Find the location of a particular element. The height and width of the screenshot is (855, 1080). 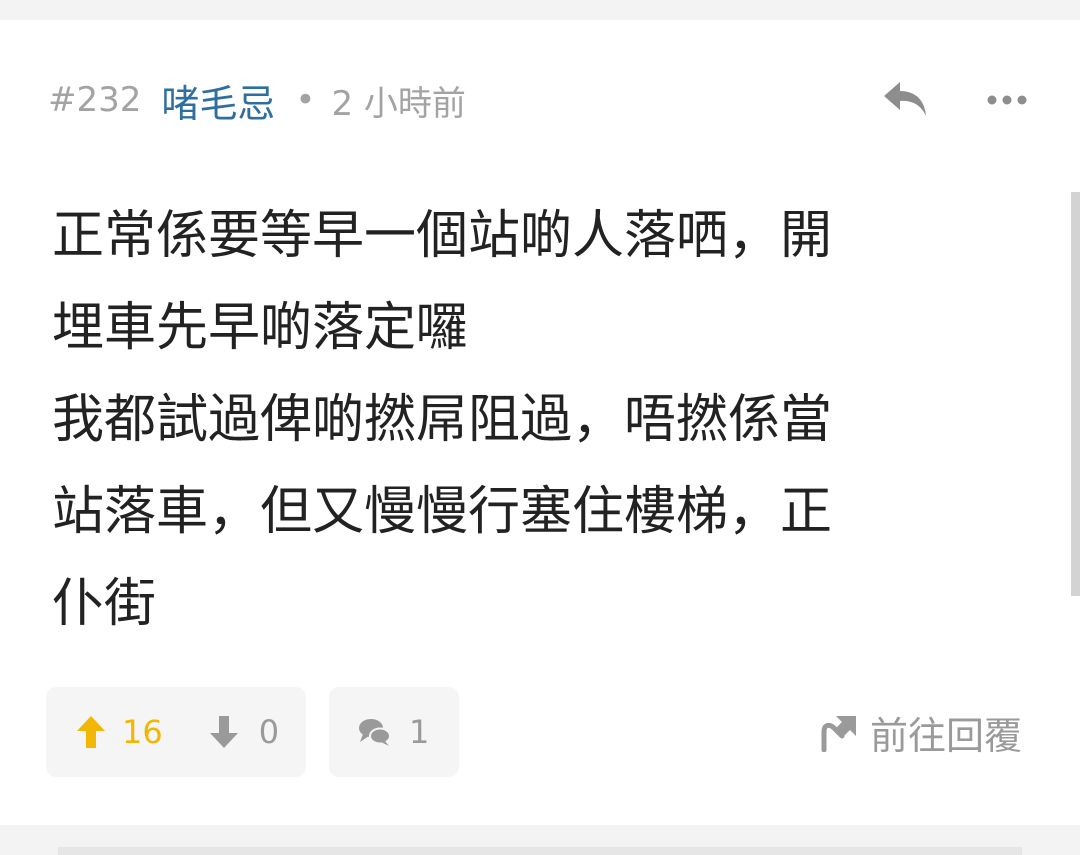

author-name: 啫毛忌 is located at coordinates (218, 100).